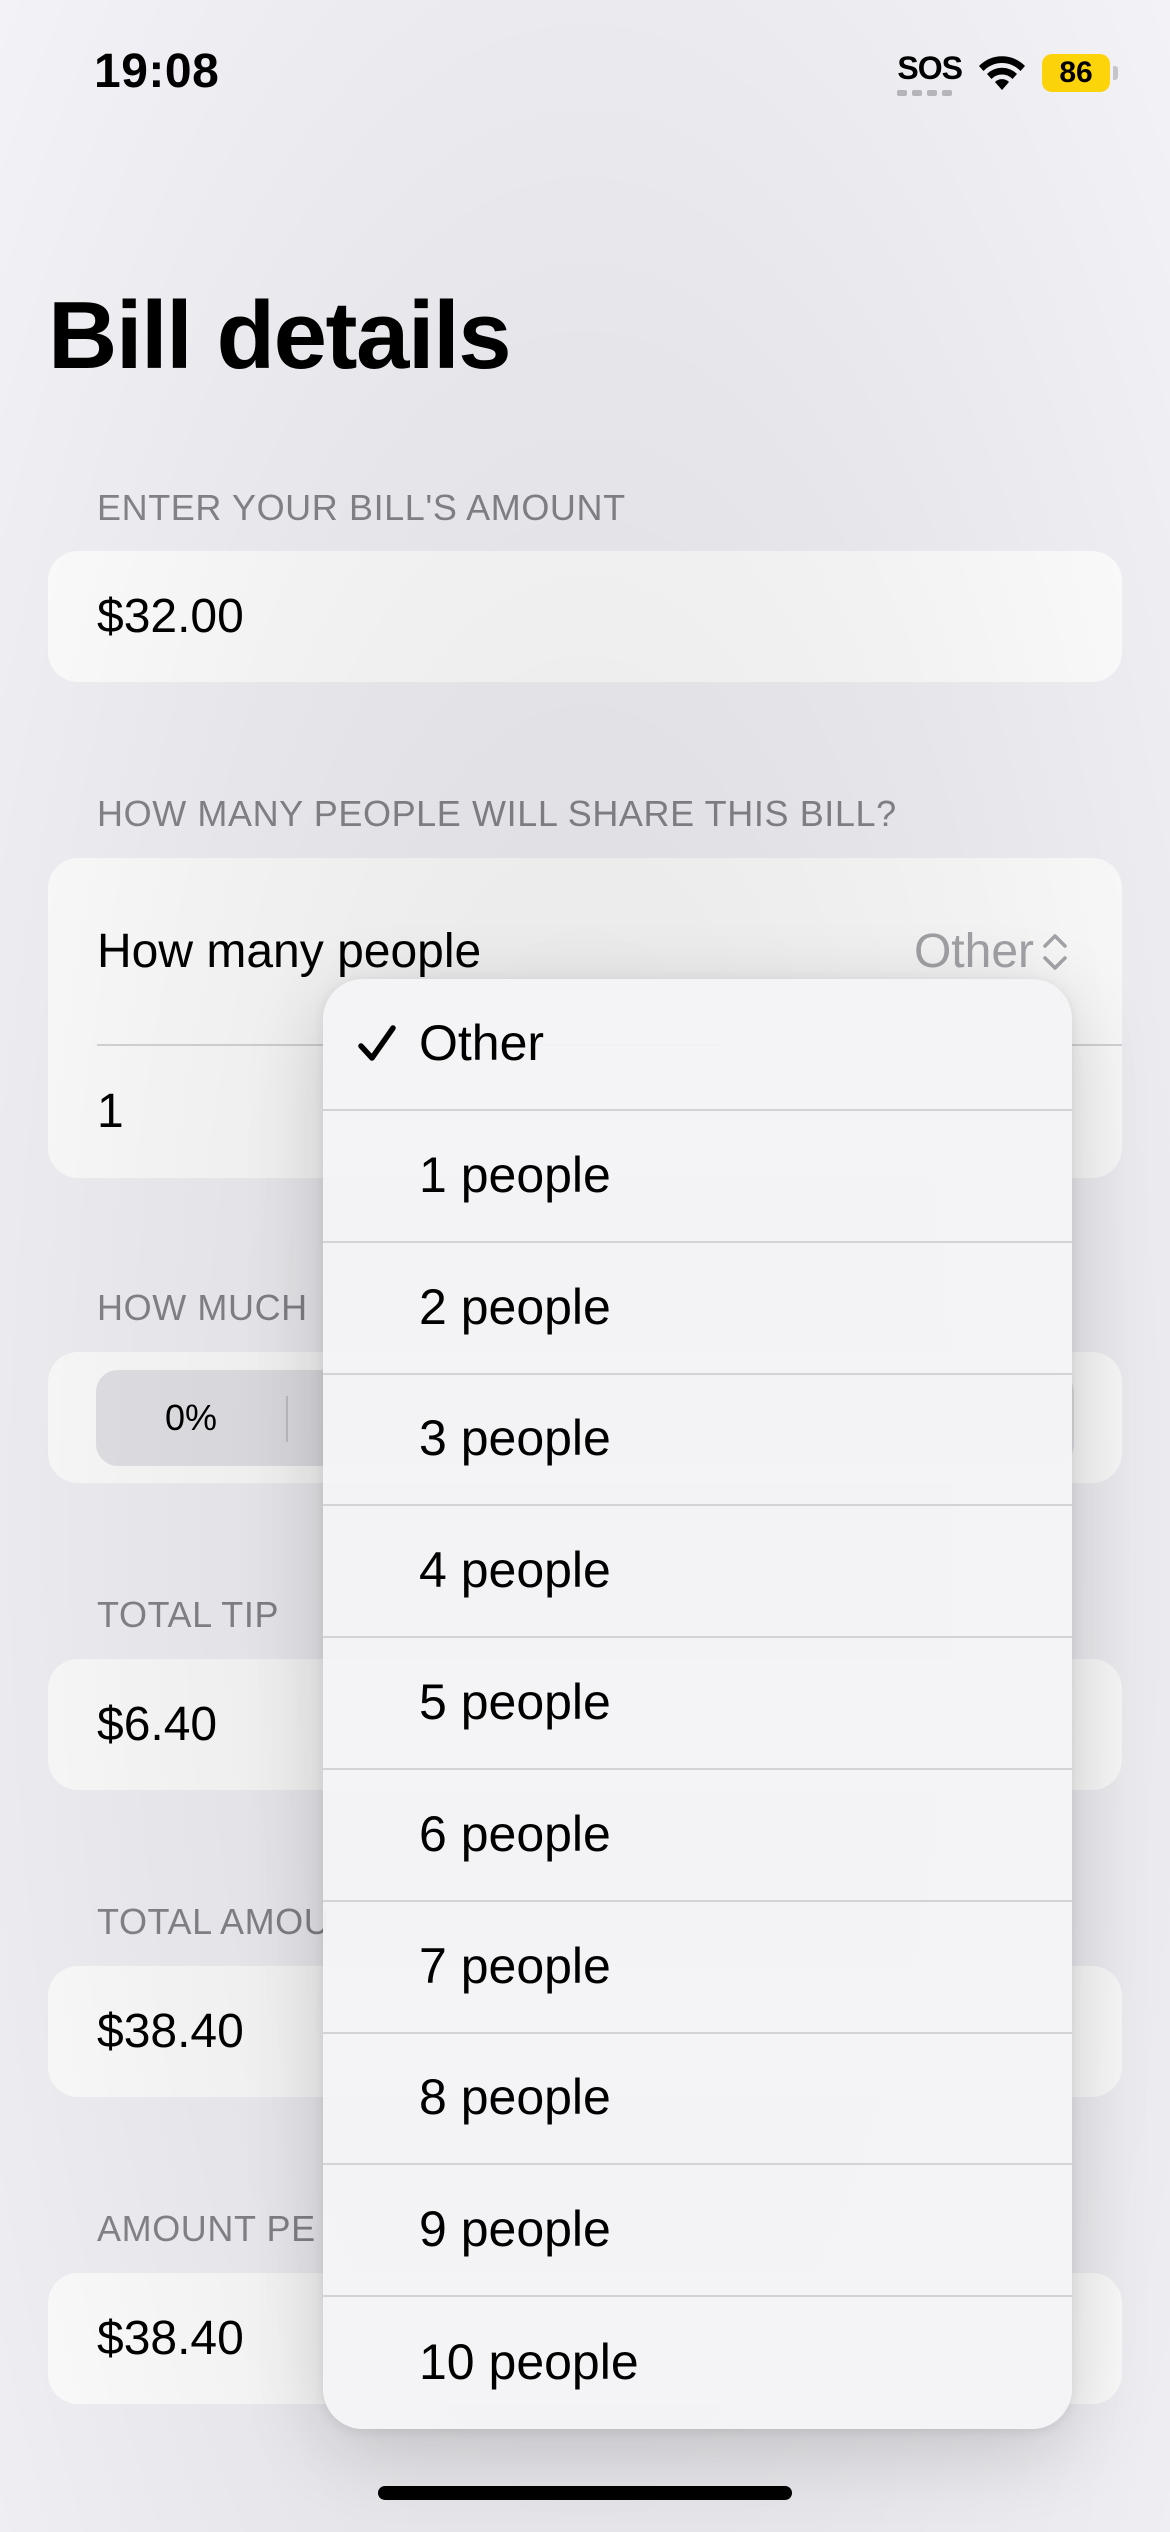 Image resolution: width=1170 pixels, height=2532 pixels. I want to click on menu-item: 4 people, so click(697, 1572).